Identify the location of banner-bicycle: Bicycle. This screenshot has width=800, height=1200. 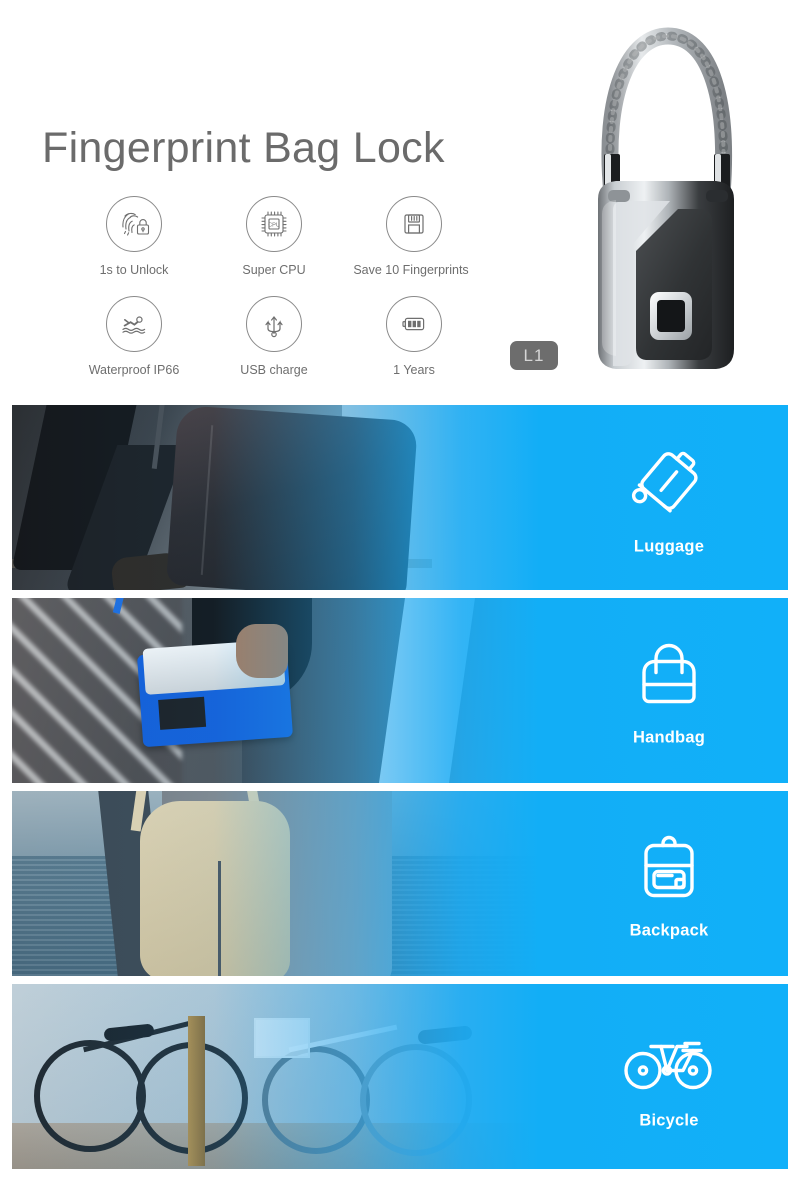
(400, 1076).